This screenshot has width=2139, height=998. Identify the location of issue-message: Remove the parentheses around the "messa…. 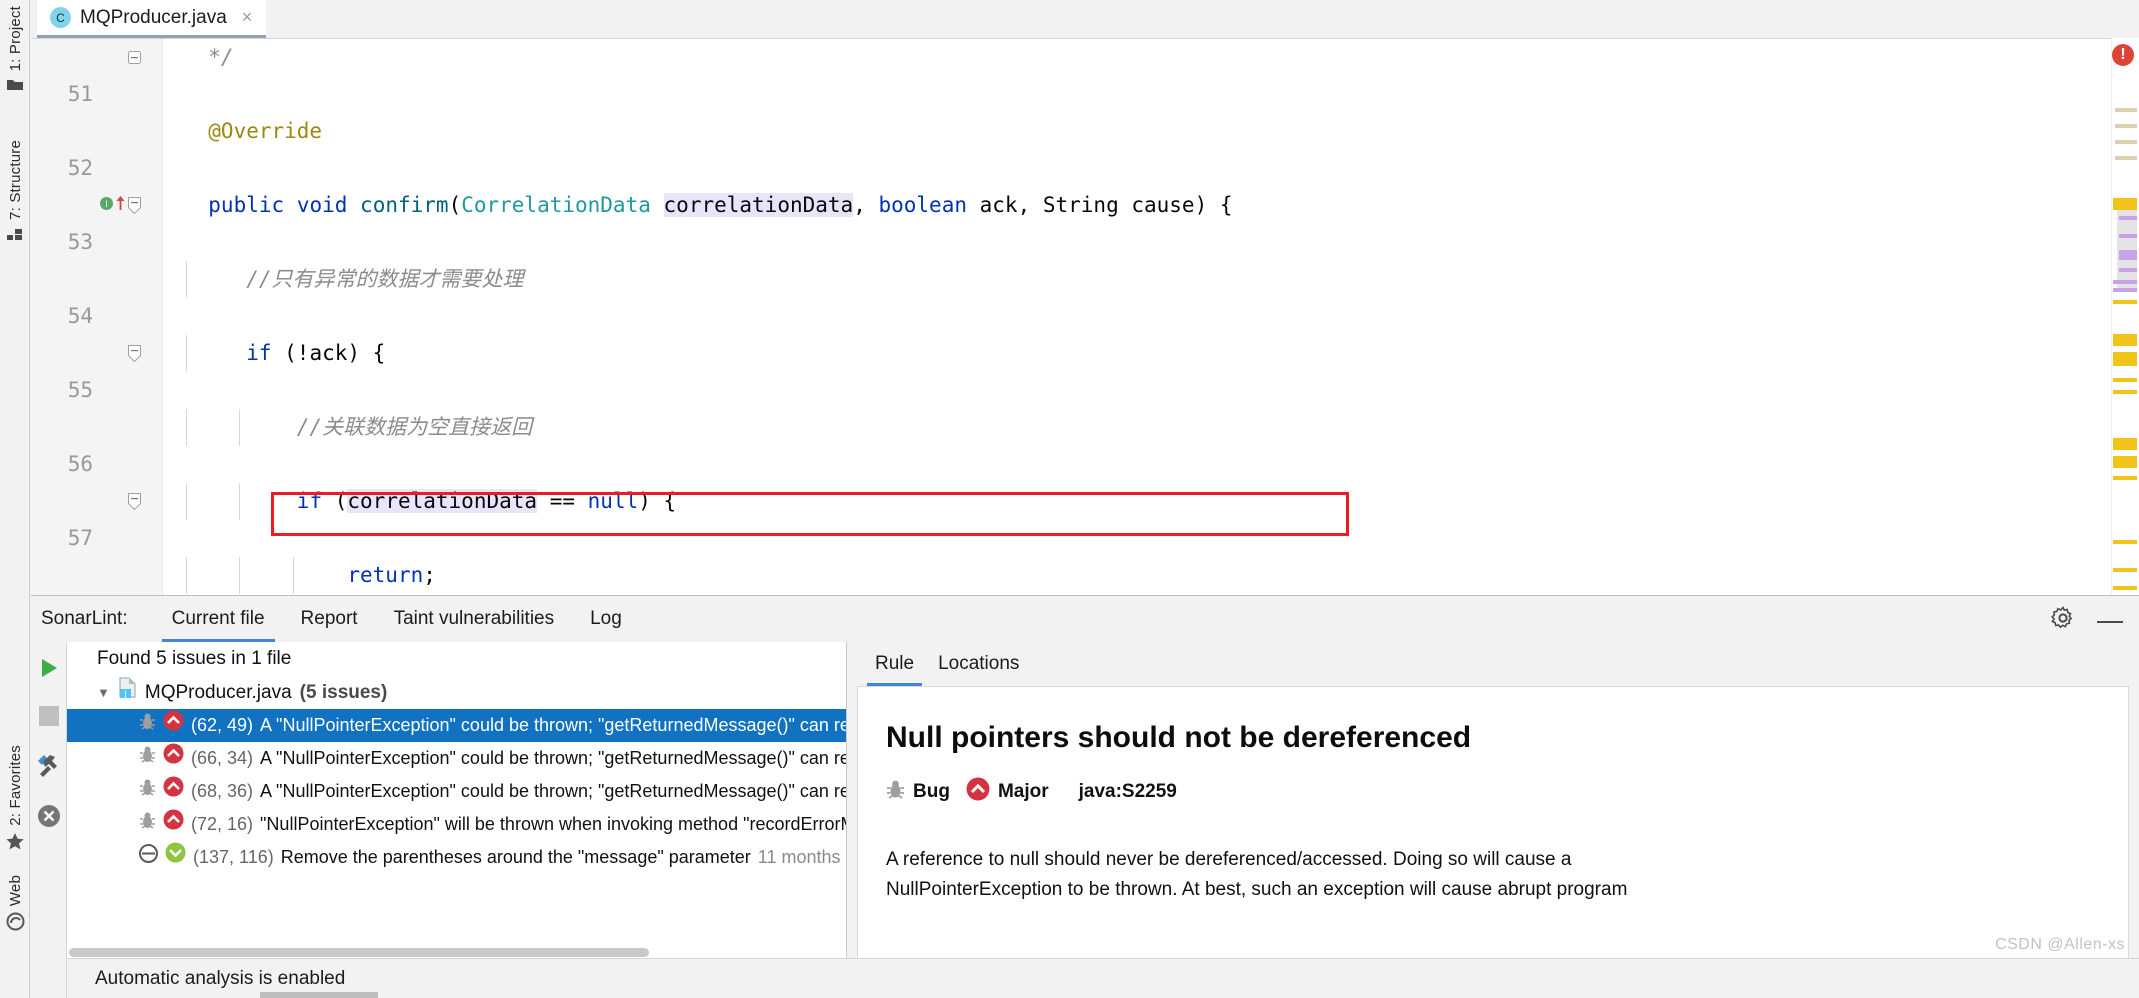
(515, 857).